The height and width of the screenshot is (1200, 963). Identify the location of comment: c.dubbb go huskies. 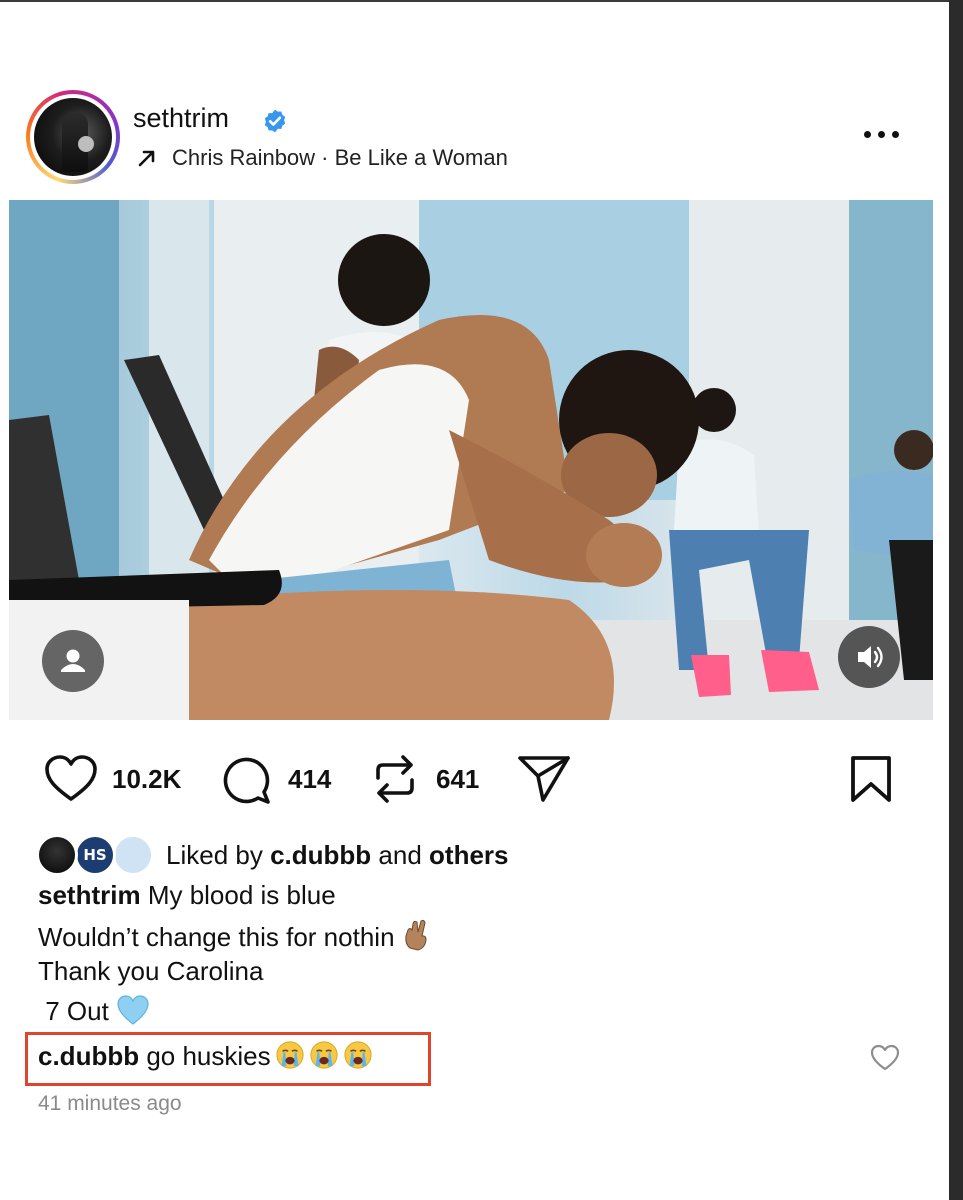
(205, 1056).